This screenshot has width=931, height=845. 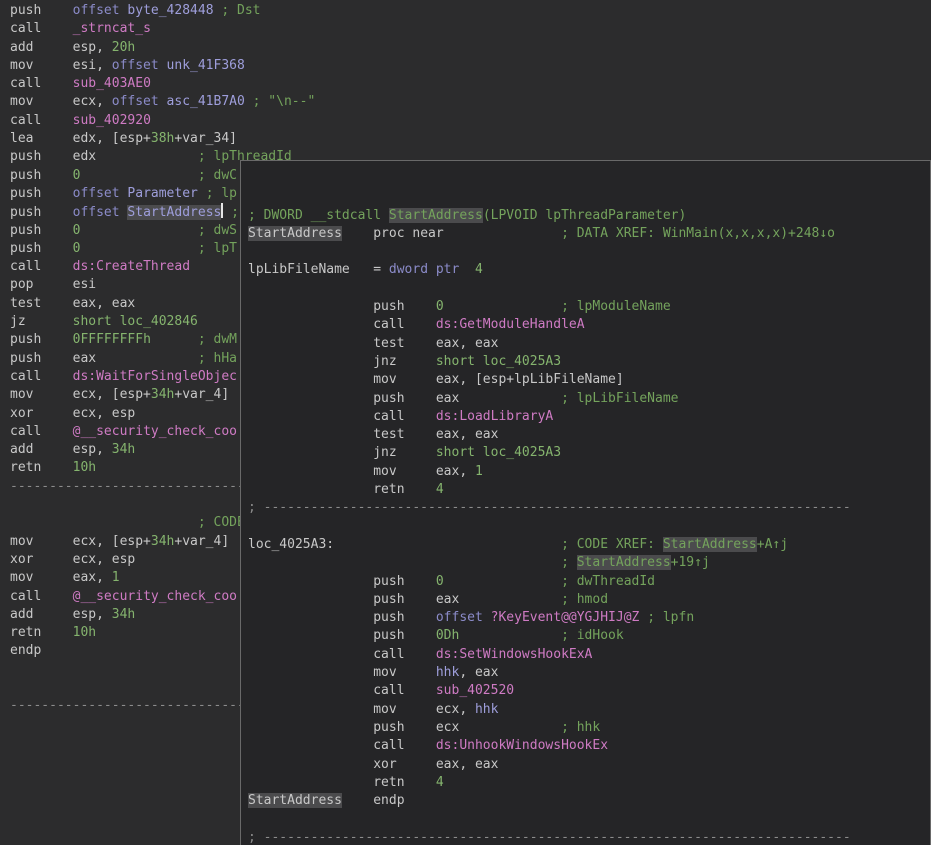 What do you see at coordinates (589, 417) in the screenshot?
I see `hint-code-line: call ds:LoadLibraryA` at bounding box center [589, 417].